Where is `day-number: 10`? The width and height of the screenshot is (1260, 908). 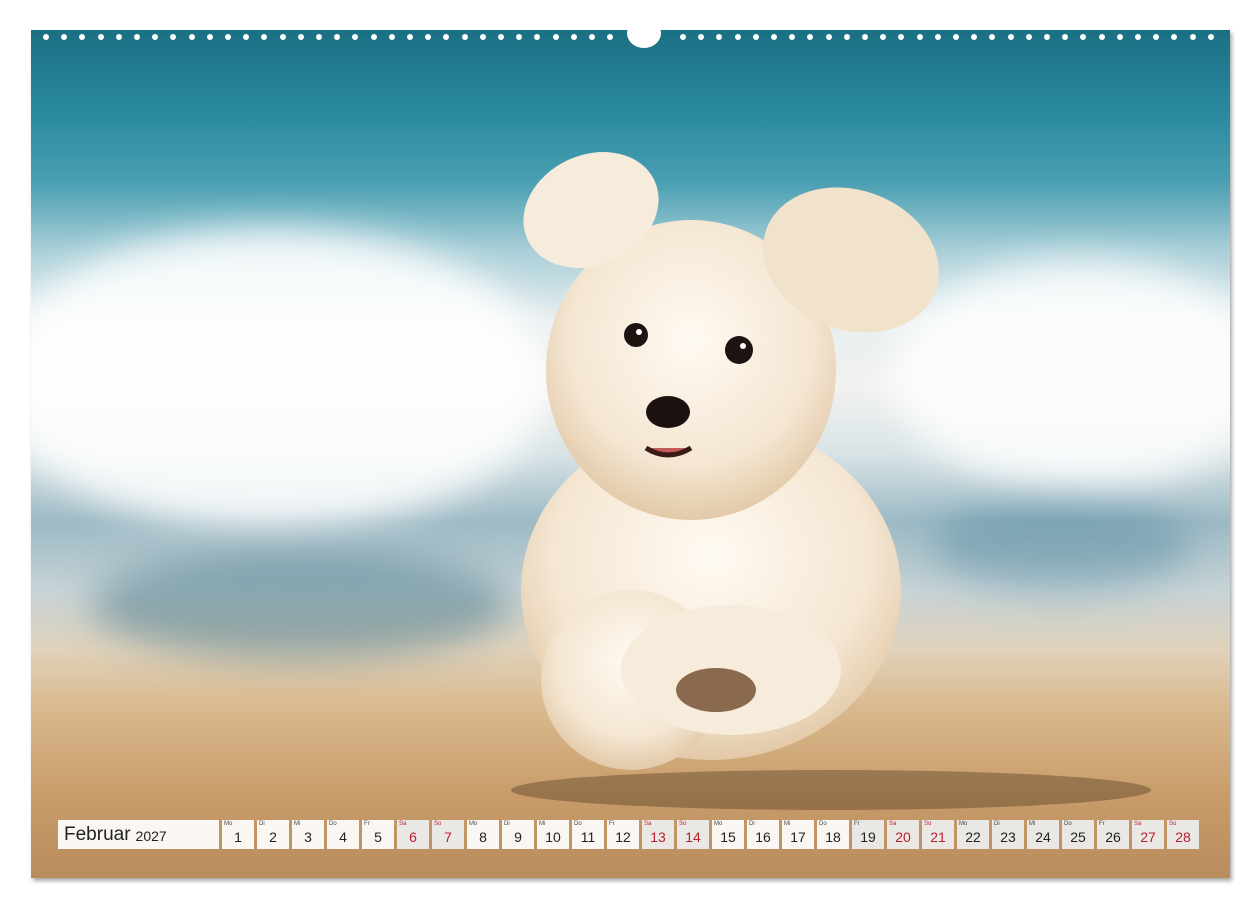
day-number: 10 is located at coordinates (553, 837).